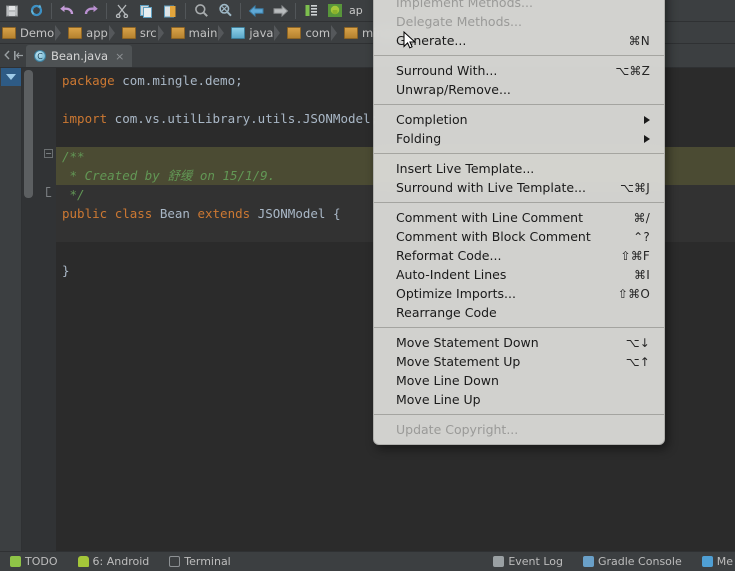  What do you see at coordinates (519, 342) in the screenshot?
I see `menu-item-move-statement-down: Move Statement Down ⌥↓` at bounding box center [519, 342].